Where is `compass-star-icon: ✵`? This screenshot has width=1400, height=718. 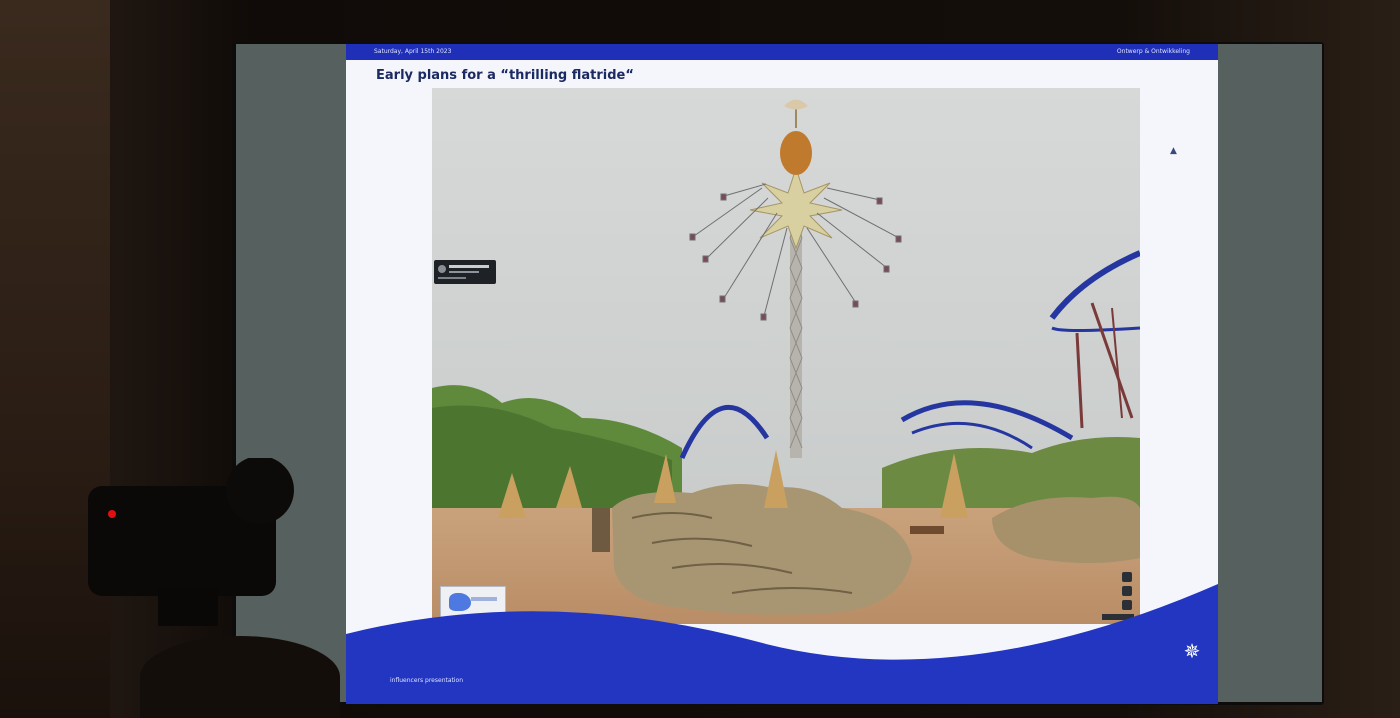 compass-star-icon: ✵ is located at coordinates (1192, 651).